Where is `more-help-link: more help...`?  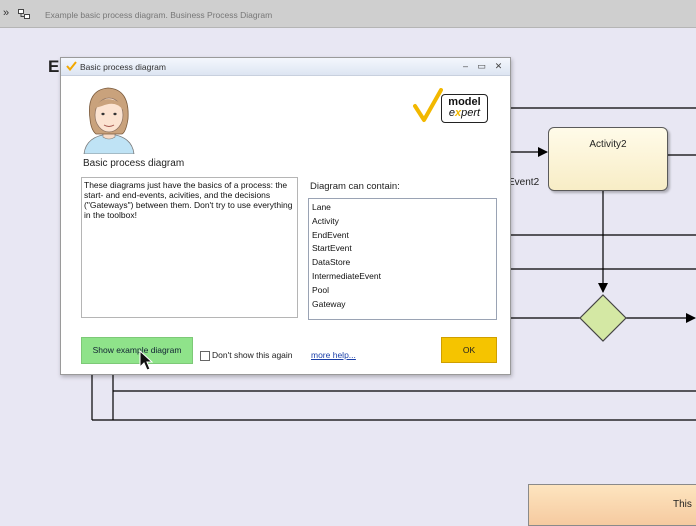
more-help-link: more help... is located at coordinates (333, 355).